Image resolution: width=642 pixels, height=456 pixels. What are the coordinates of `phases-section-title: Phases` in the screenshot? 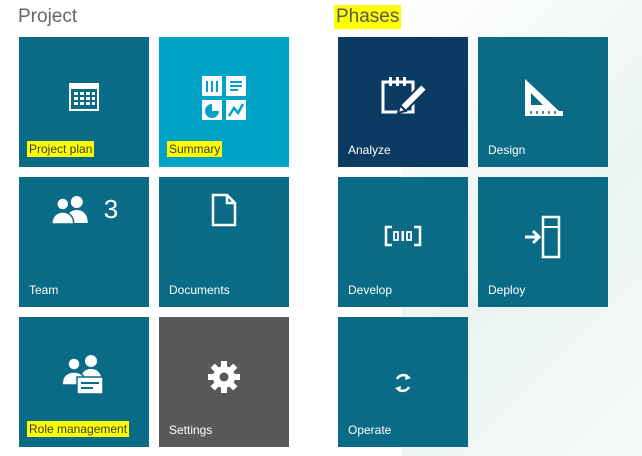 It's located at (368, 17).